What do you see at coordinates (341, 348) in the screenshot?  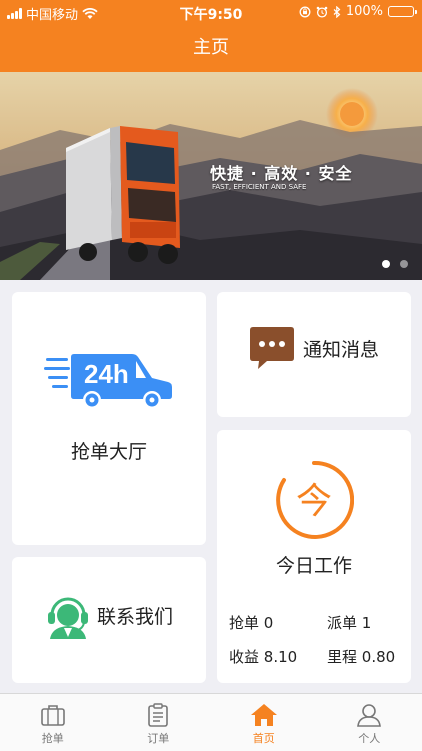 I see `notification-label: 通知消息` at bounding box center [341, 348].